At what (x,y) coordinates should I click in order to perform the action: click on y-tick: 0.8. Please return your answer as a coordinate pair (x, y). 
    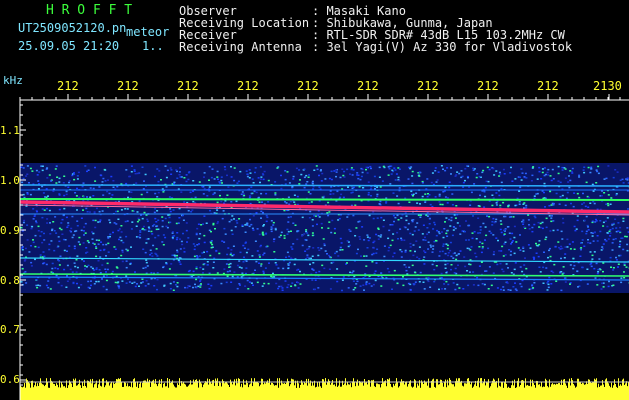
    Looking at the image, I should click on (10, 280).